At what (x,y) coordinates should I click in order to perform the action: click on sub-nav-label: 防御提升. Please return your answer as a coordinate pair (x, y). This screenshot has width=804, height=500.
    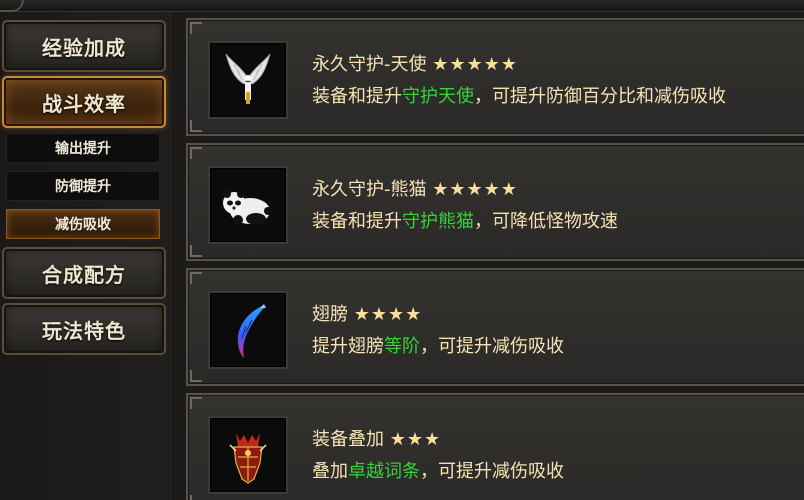
    Looking at the image, I should click on (83, 187).